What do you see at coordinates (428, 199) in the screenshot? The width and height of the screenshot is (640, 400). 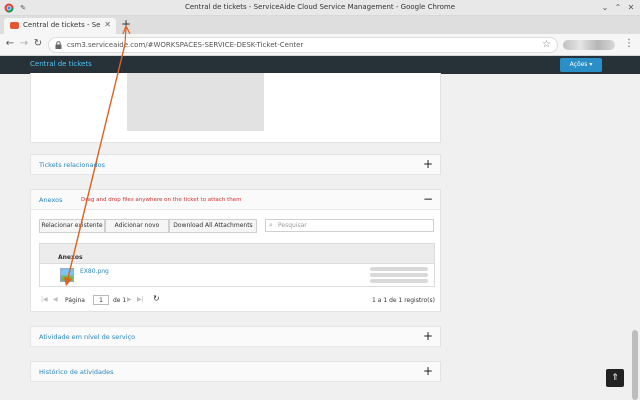 I see `collapse-icon: −` at bounding box center [428, 199].